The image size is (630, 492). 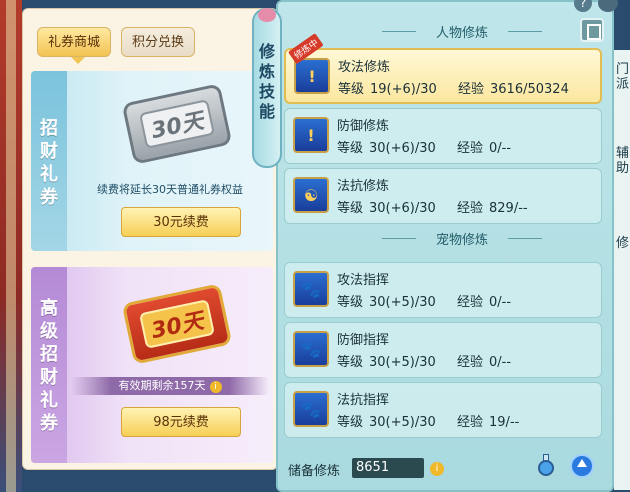 I want to click on edit-icon, so click(x=592, y=30).